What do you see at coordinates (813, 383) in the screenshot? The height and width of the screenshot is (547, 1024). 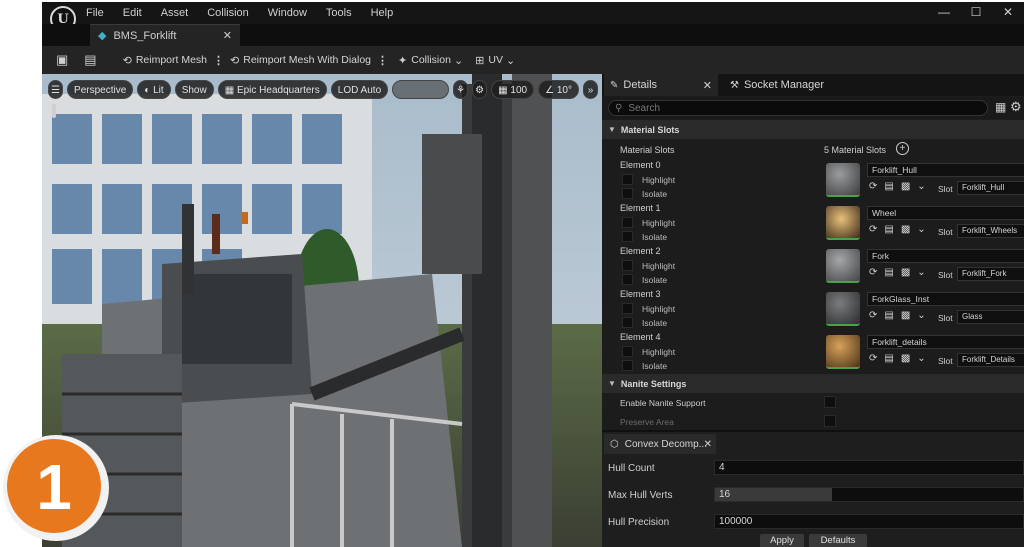 I see `nanite-settings-section-header: ▼ Nanite Settings` at bounding box center [813, 383].